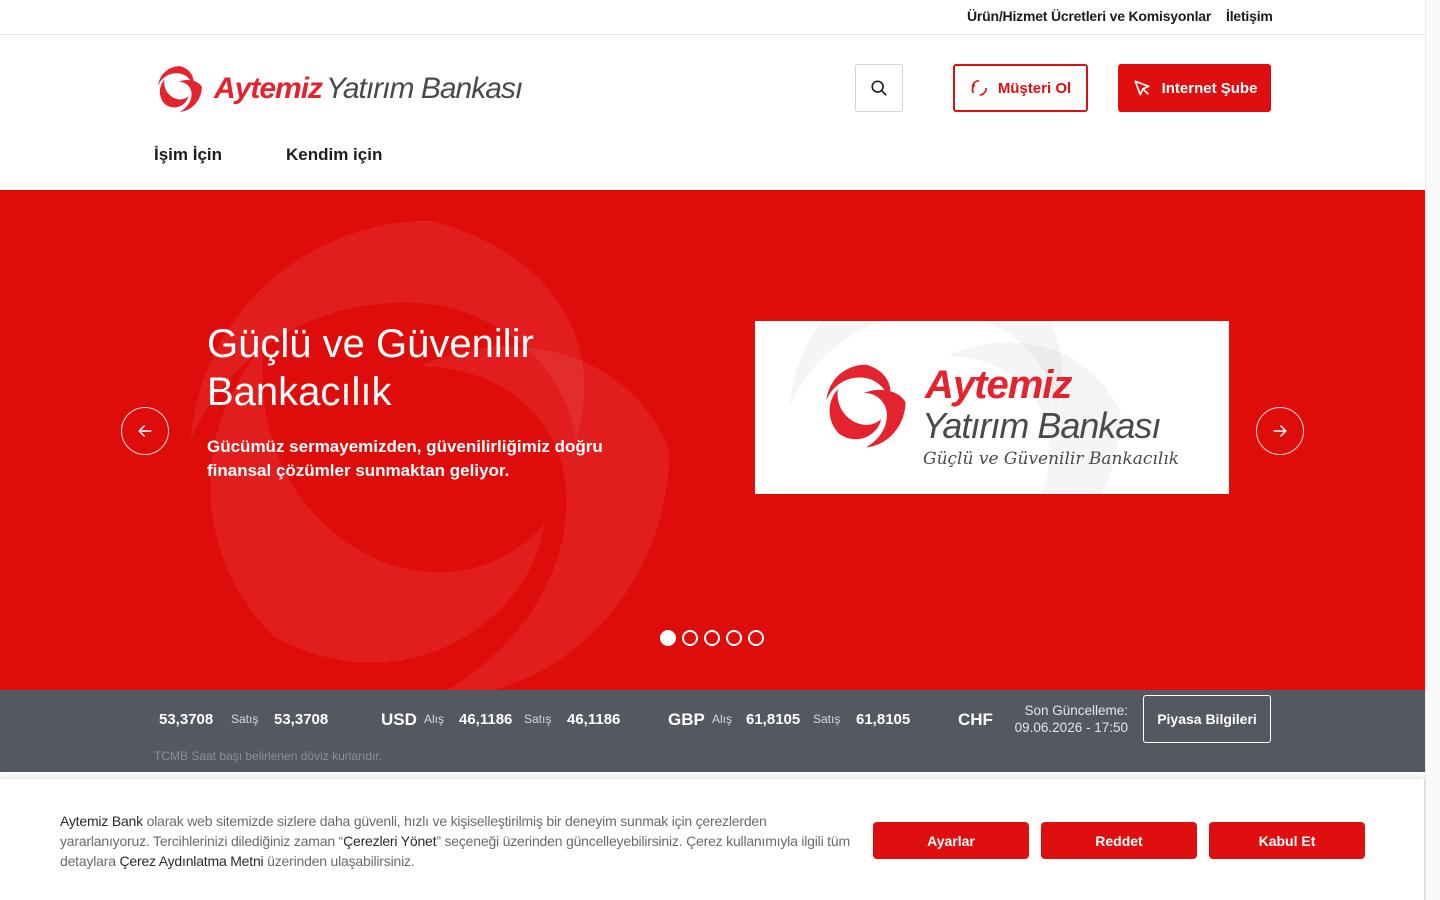 This screenshot has height=900, width=1440. I want to click on nav-business: İşim İçin, so click(188, 155).